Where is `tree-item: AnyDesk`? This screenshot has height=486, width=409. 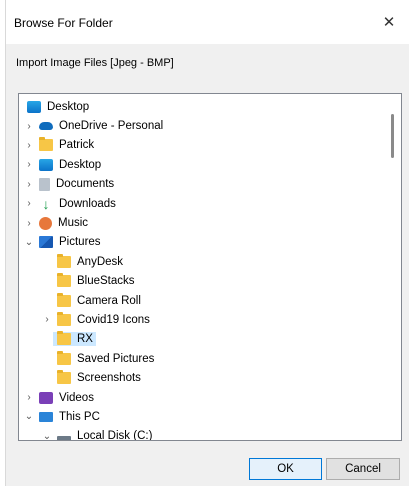
tree-item: AnyDesk is located at coordinates (201, 261).